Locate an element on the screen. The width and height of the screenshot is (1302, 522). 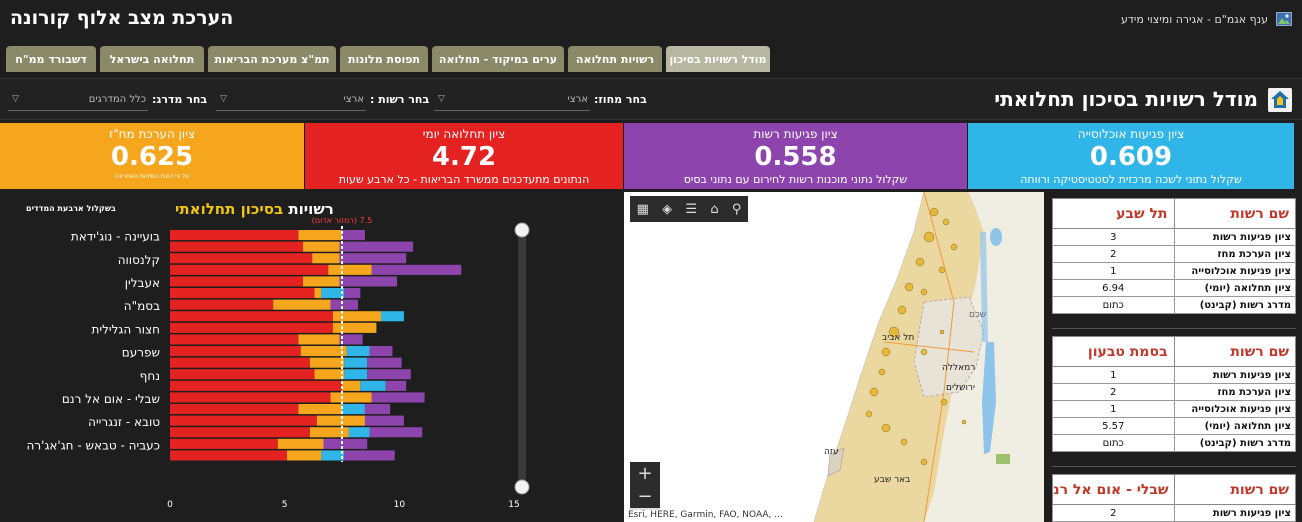
map-label: שכם is located at coordinates (977, 315).